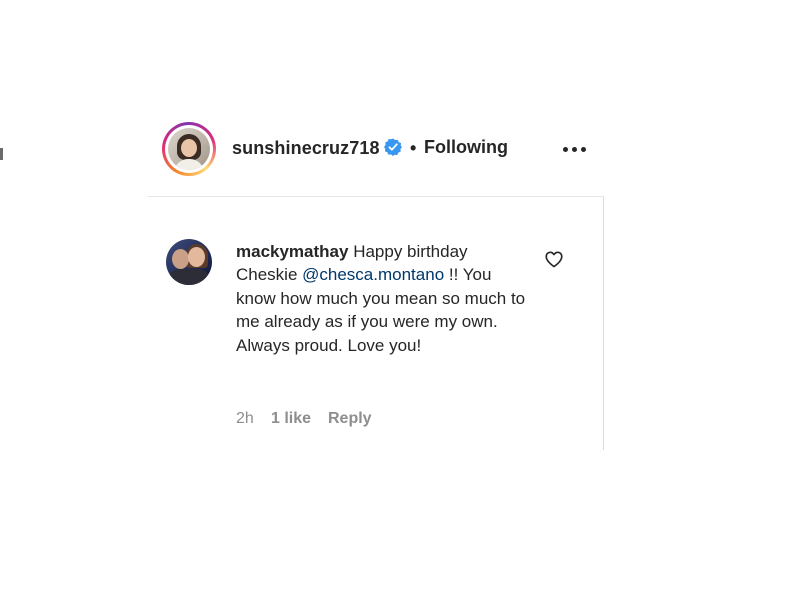  What do you see at coordinates (554, 259) in the screenshot?
I see `heart-outline-icon` at bounding box center [554, 259].